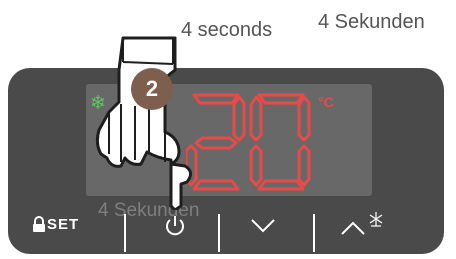 The image size is (456, 259). I want to click on set-button-label: SET, so click(63, 224).